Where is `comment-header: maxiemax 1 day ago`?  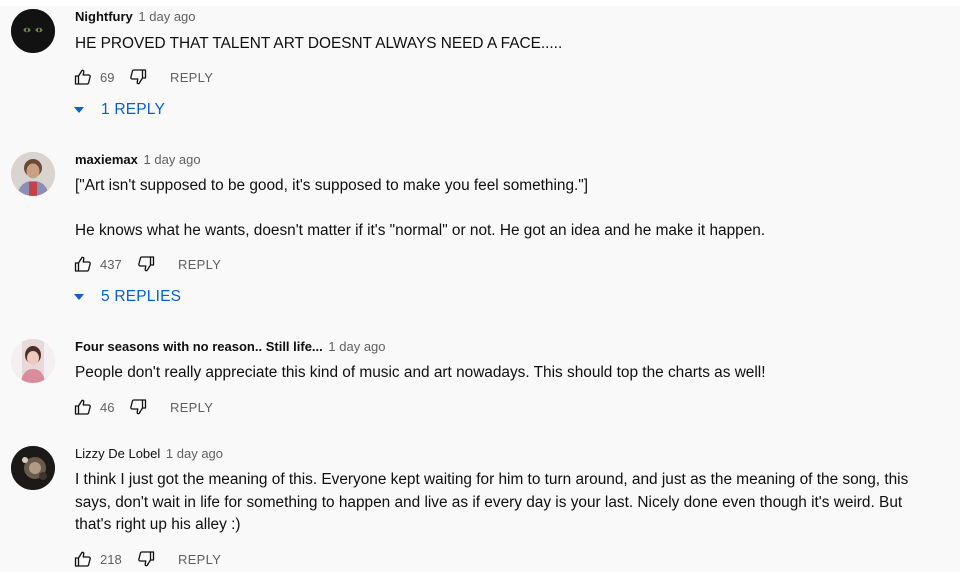
comment-header: maxiemax 1 day ago is located at coordinates (138, 159).